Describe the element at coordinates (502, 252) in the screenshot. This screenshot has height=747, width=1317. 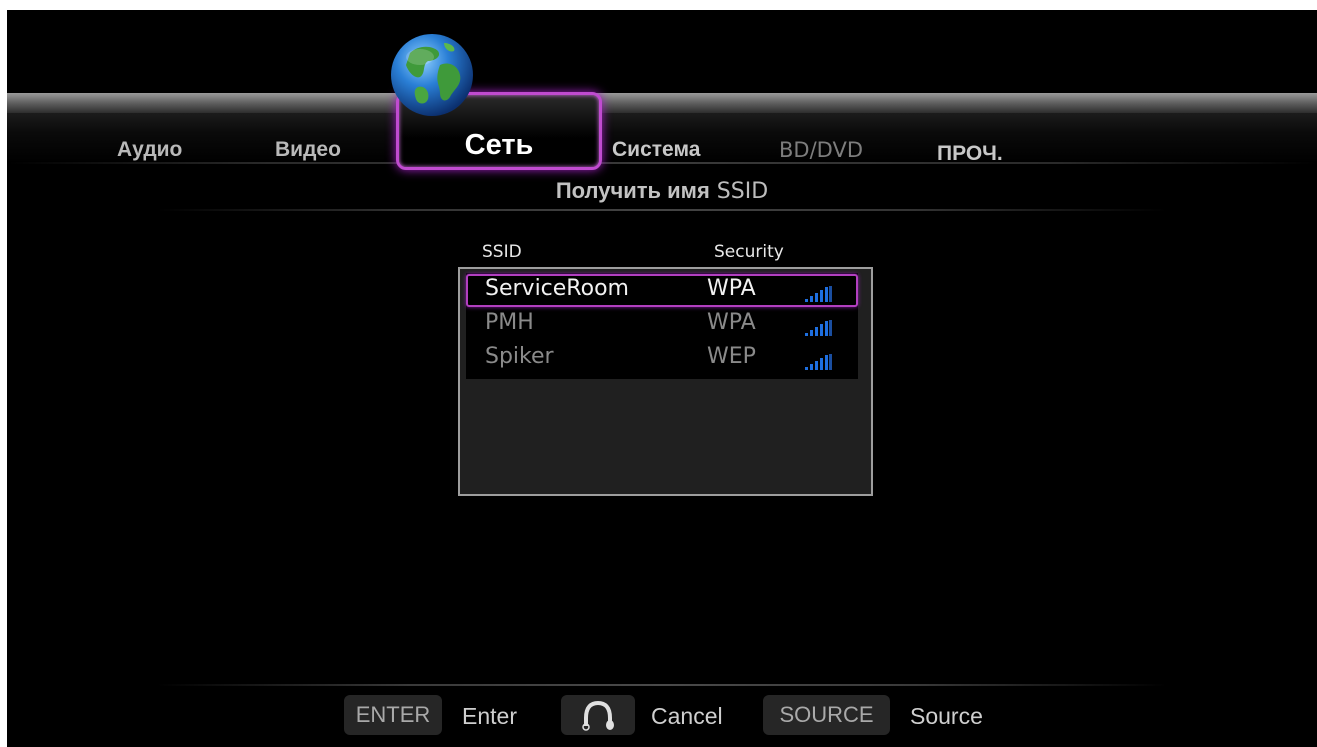
I see `column-header-ssid: SSID` at that location.